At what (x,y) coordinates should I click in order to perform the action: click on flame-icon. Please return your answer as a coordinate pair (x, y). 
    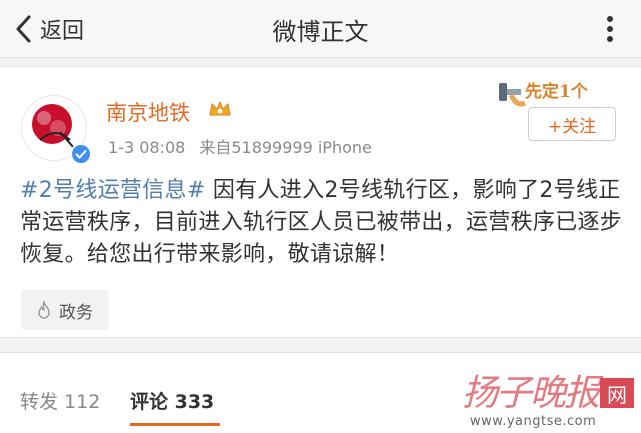
    Looking at the image, I should click on (44, 310).